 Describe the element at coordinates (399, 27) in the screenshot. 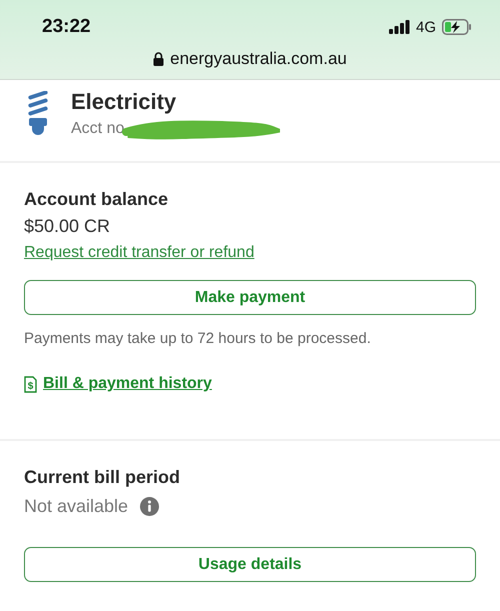

I see `signal-icon` at that location.